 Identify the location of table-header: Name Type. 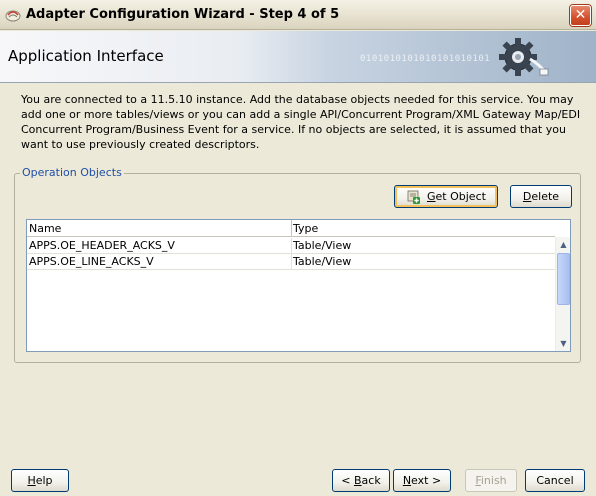
(291, 228).